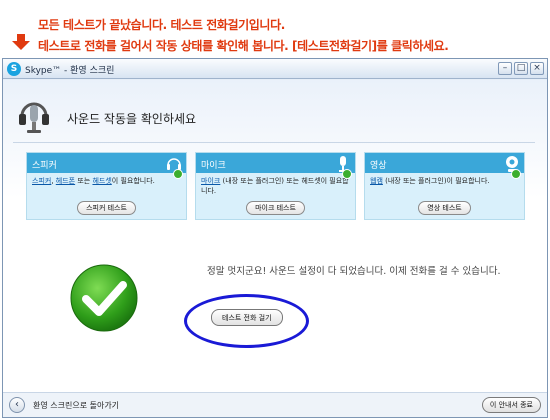  What do you see at coordinates (516, 174) in the screenshot?
I see `video-status-check-icon` at bounding box center [516, 174].